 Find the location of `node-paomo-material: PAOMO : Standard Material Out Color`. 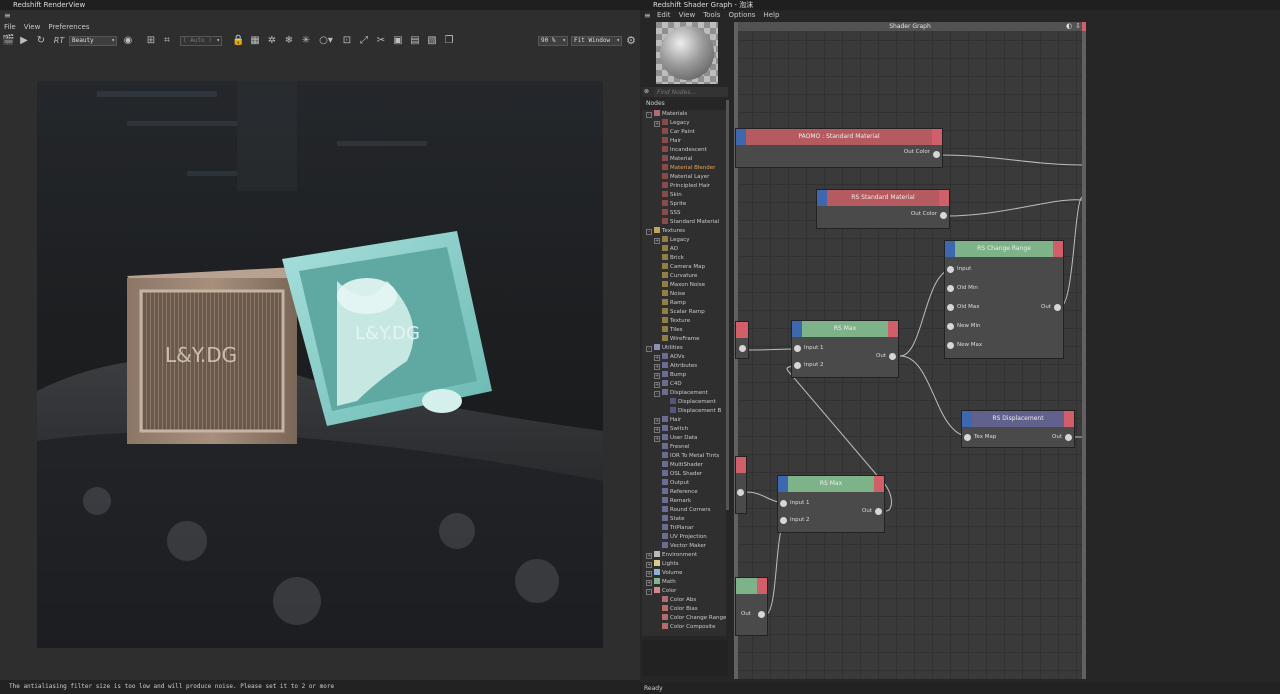

node-paomo-material: PAOMO : Standard Material Out Color is located at coordinates (839, 148).